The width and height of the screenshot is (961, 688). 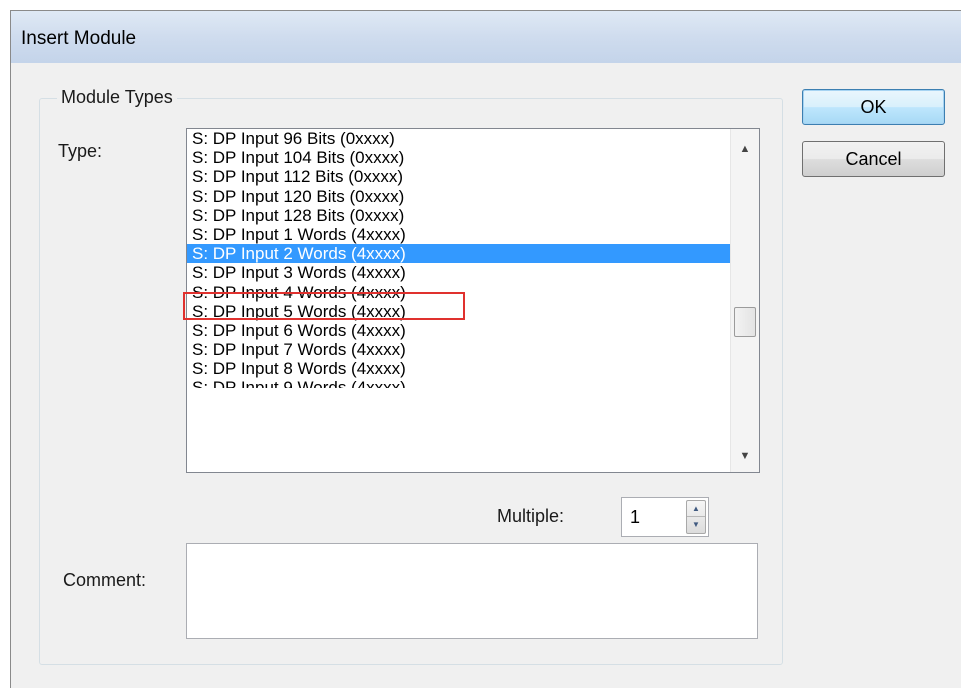 What do you see at coordinates (458, 368) in the screenshot?
I see `type-list-item: S: DP Input 8 Words (4xxxx)` at bounding box center [458, 368].